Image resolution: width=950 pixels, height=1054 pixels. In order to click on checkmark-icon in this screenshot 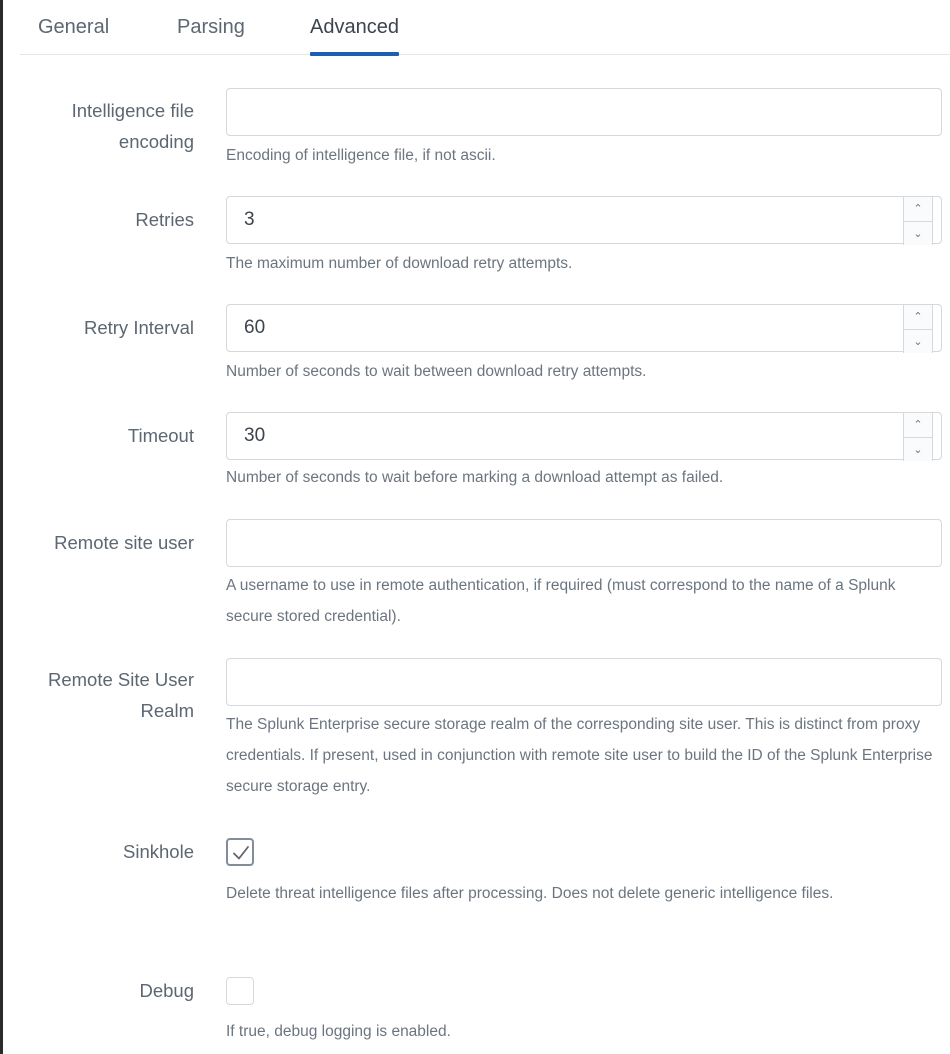, I will do `click(241, 853)`.